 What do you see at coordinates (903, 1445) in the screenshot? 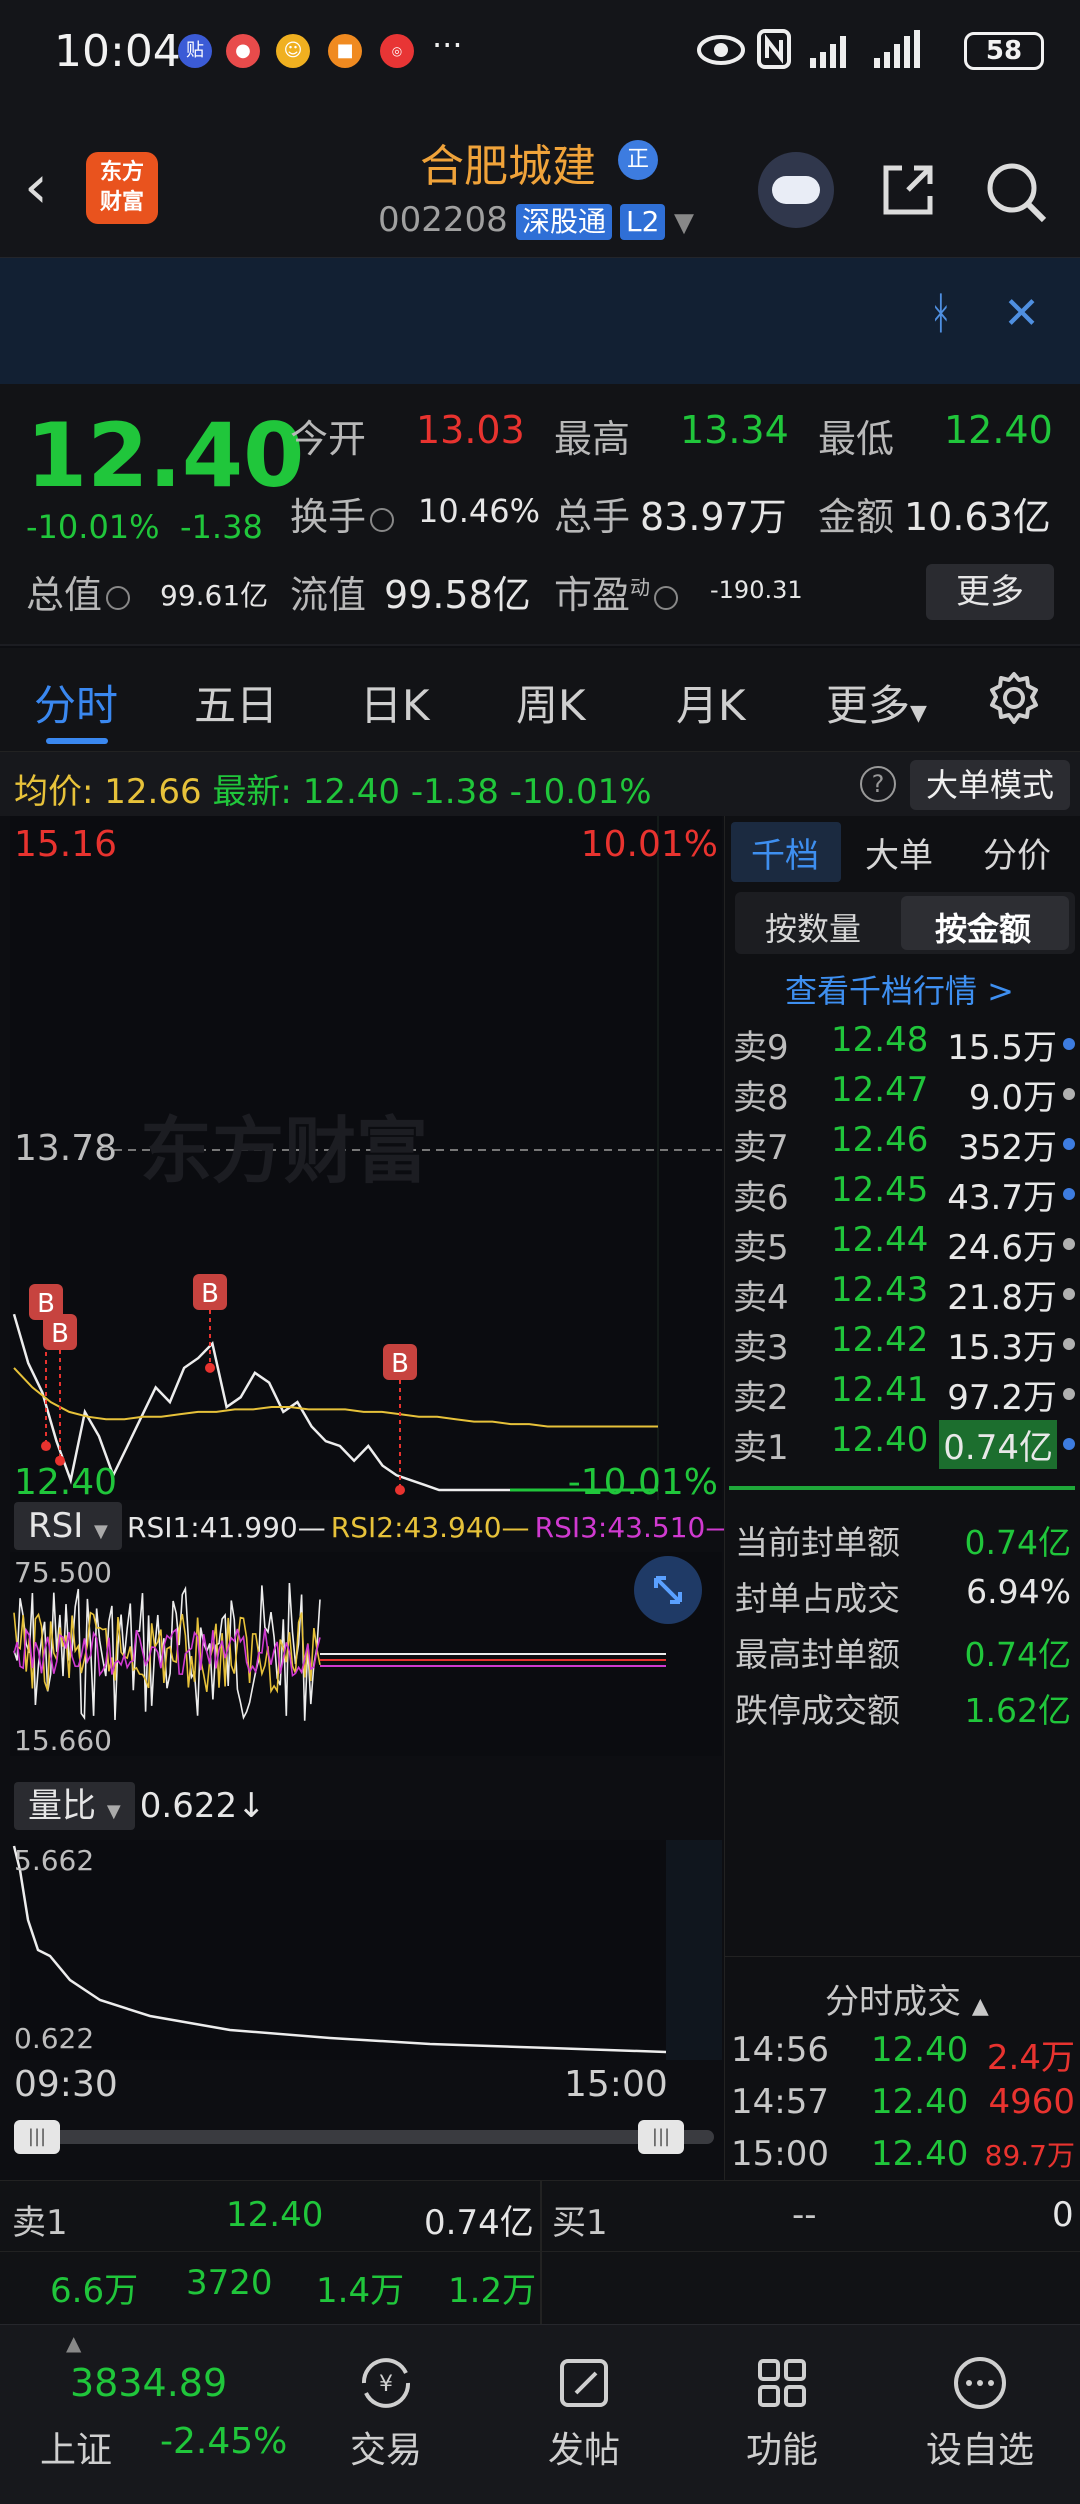
I see `ask-row: 卖1 12.40 0.74亿` at bounding box center [903, 1445].